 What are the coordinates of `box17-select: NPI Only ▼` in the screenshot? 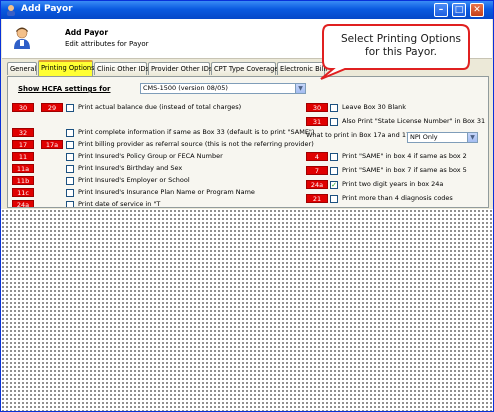 It's located at (442, 137).